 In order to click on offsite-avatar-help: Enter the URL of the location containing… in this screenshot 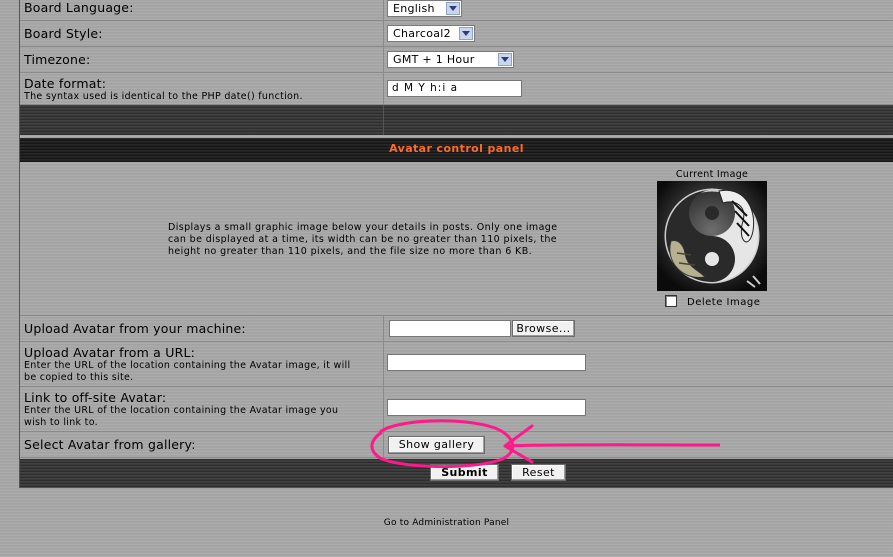, I will do `click(181, 417)`.